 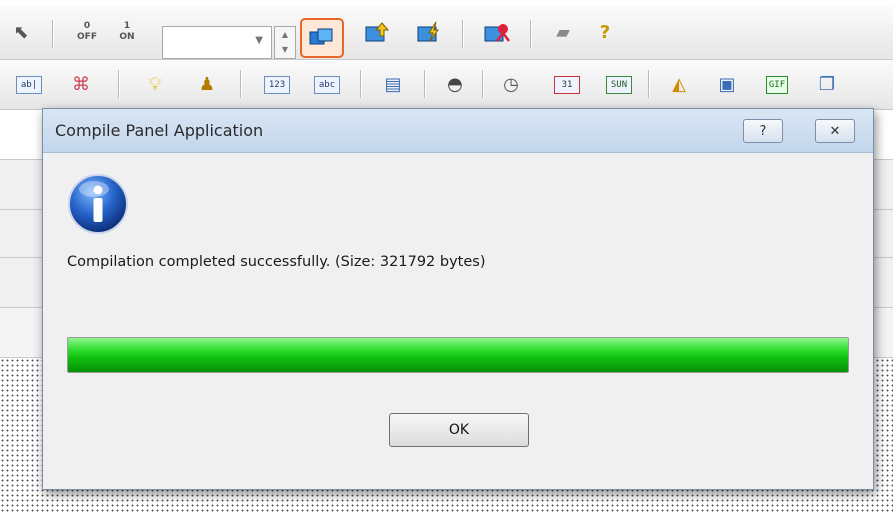 I want to click on help-button: ?, so click(x=763, y=131).